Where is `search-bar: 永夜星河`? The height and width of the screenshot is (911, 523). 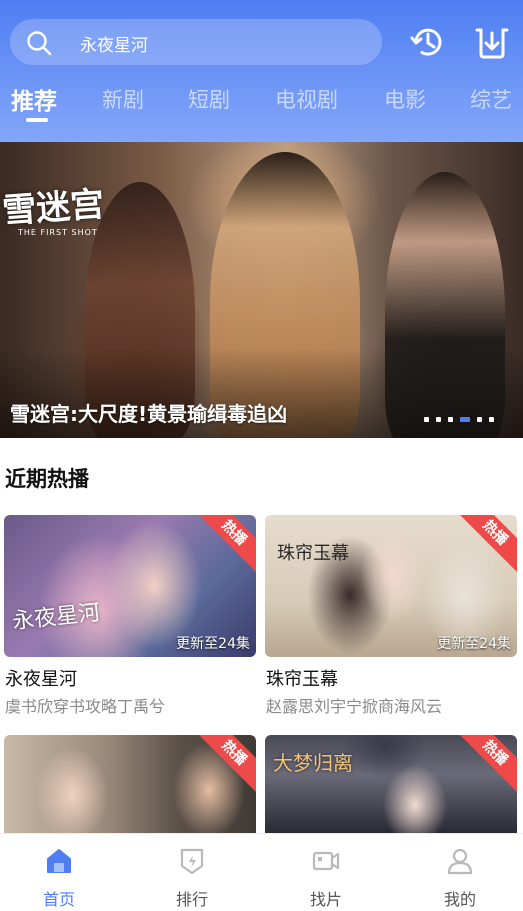 search-bar: 永夜星河 is located at coordinates (196, 42).